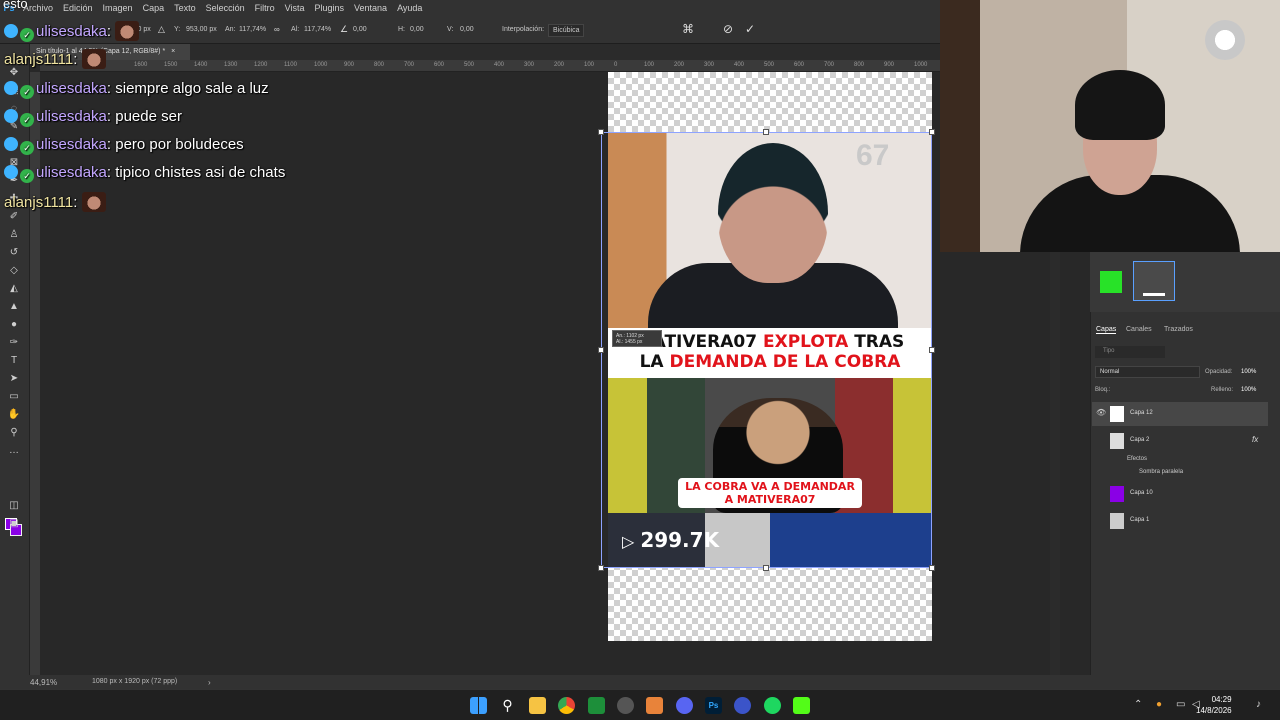  What do you see at coordinates (679, 65) in the screenshot?
I see `ruler-tick: 200` at bounding box center [679, 65].